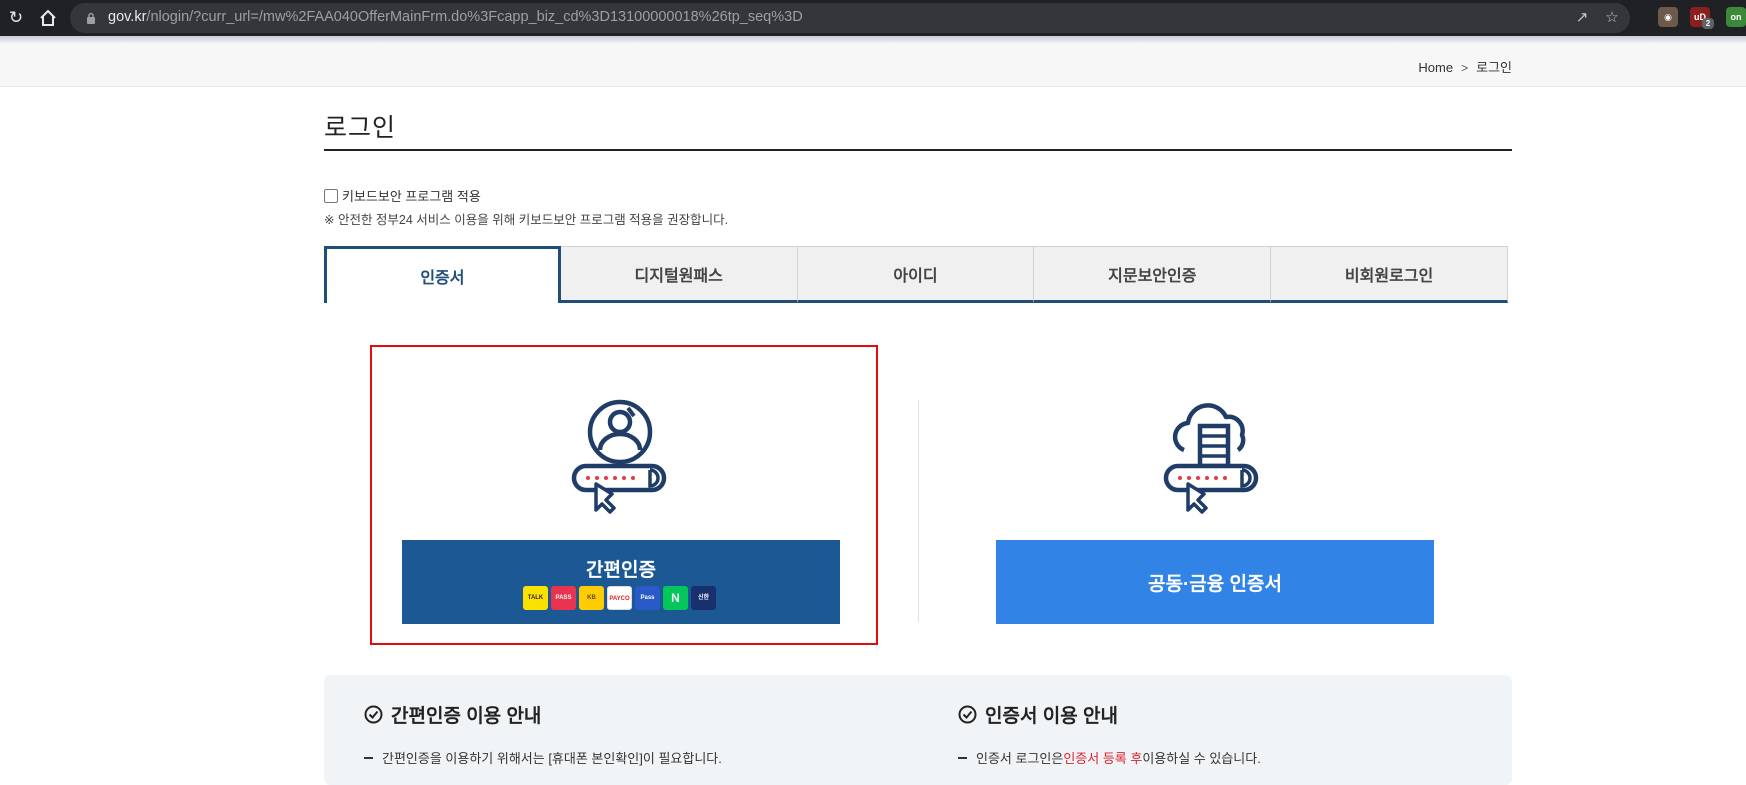 This screenshot has height=785, width=1746. Describe the element at coordinates (1389, 274) in the screenshot. I see `tab-guest-login: 비회원로그인` at that location.